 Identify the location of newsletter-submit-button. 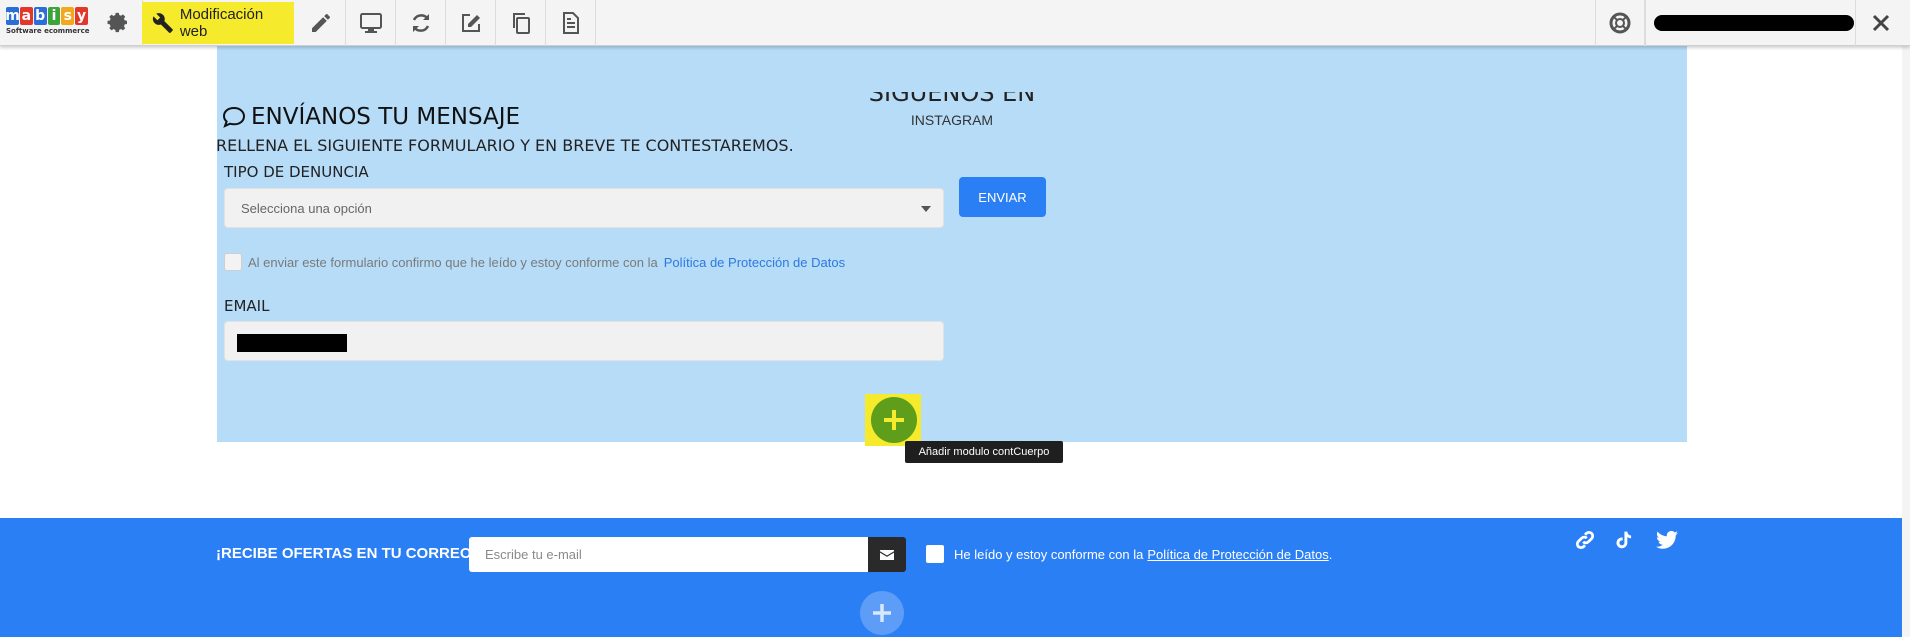
(887, 554).